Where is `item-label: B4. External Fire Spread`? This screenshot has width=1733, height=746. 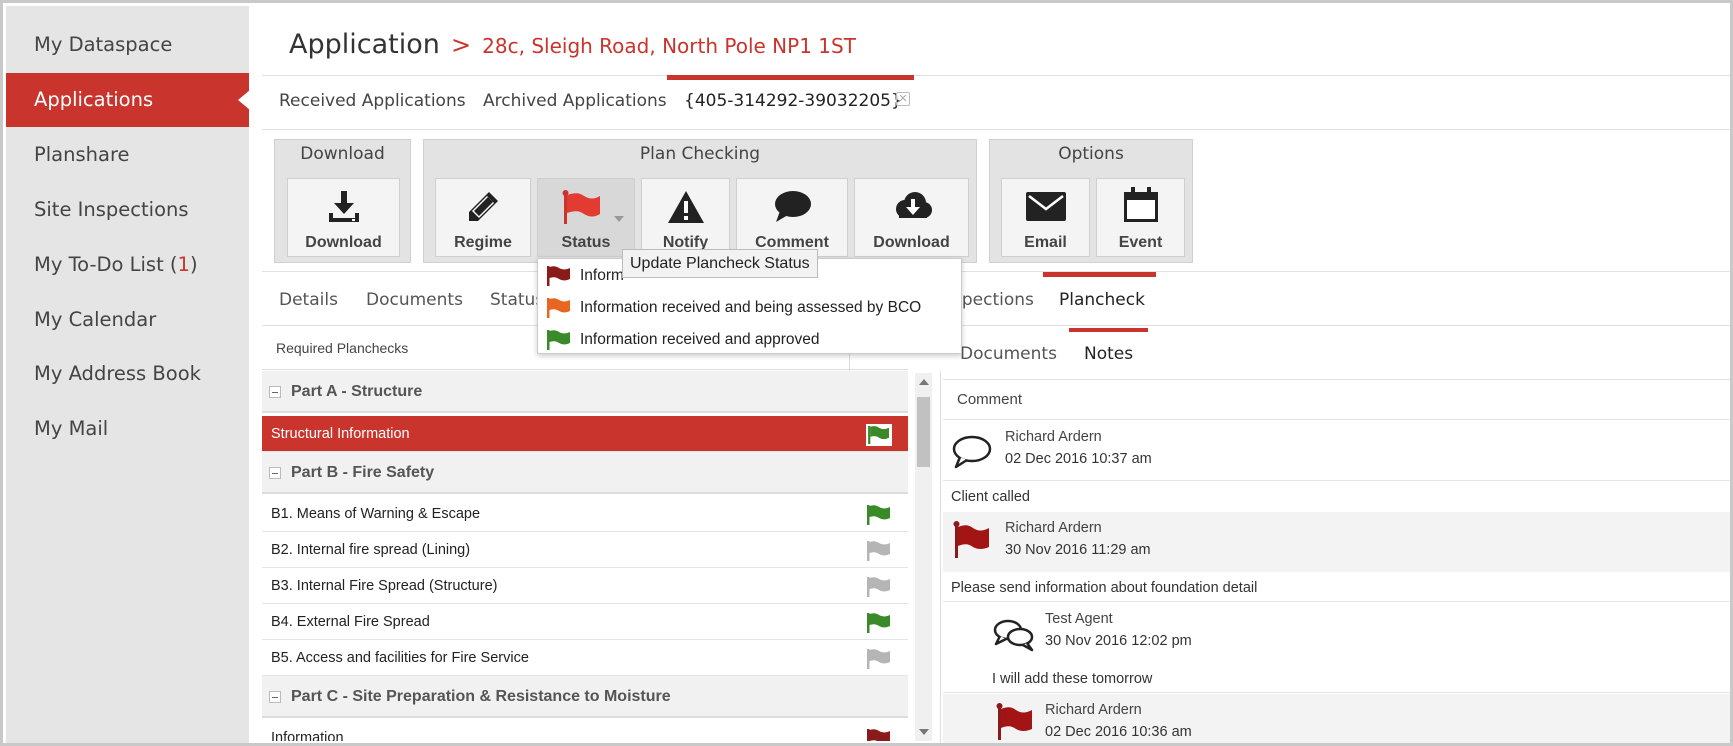
item-label: B4. External Fire Spread is located at coordinates (350, 622).